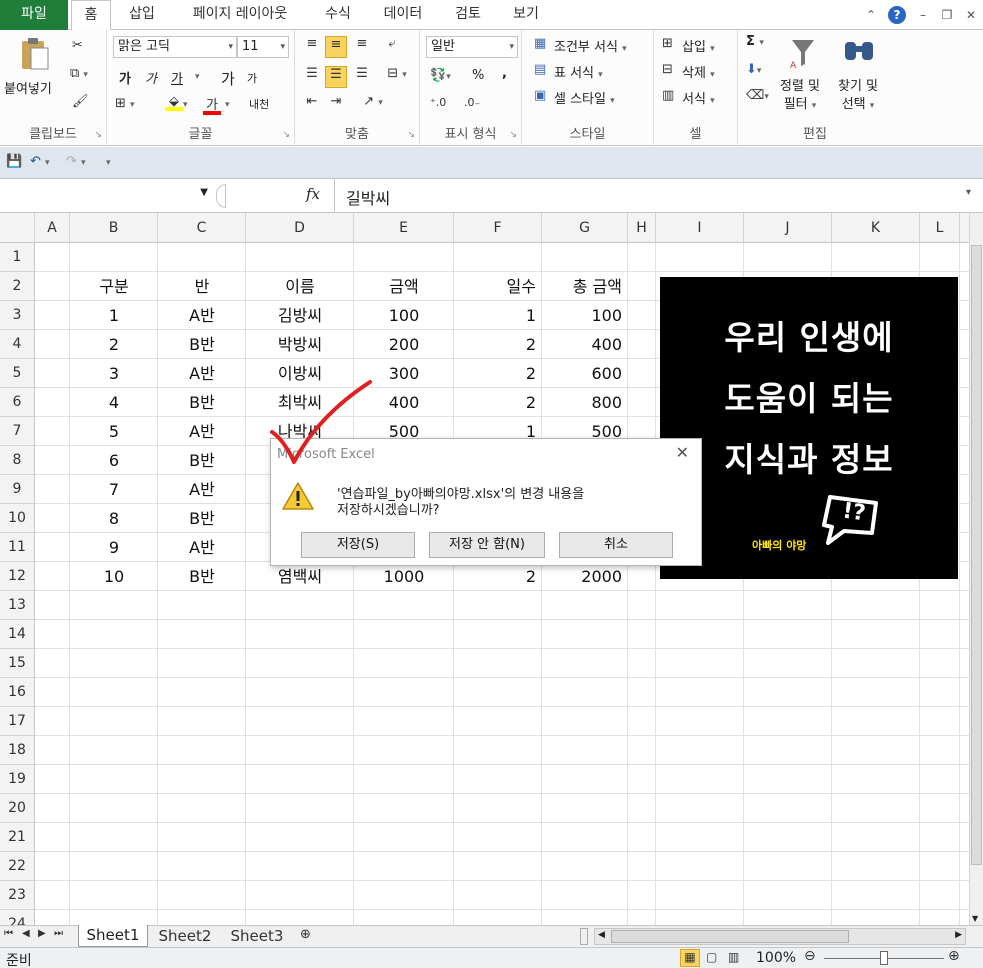 The width and height of the screenshot is (983, 968). I want to click on table-cell: 800, so click(585, 402).